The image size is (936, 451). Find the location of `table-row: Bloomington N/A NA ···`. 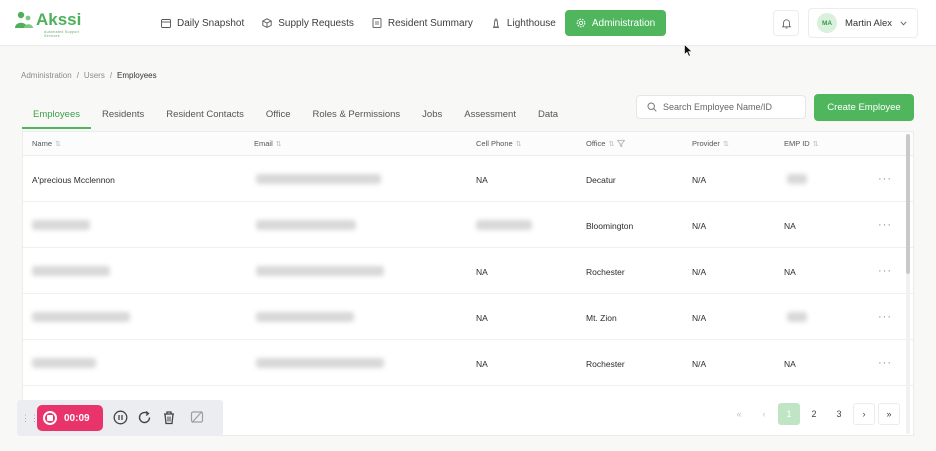

table-row: Bloomington N/A NA ··· is located at coordinates (468, 225).